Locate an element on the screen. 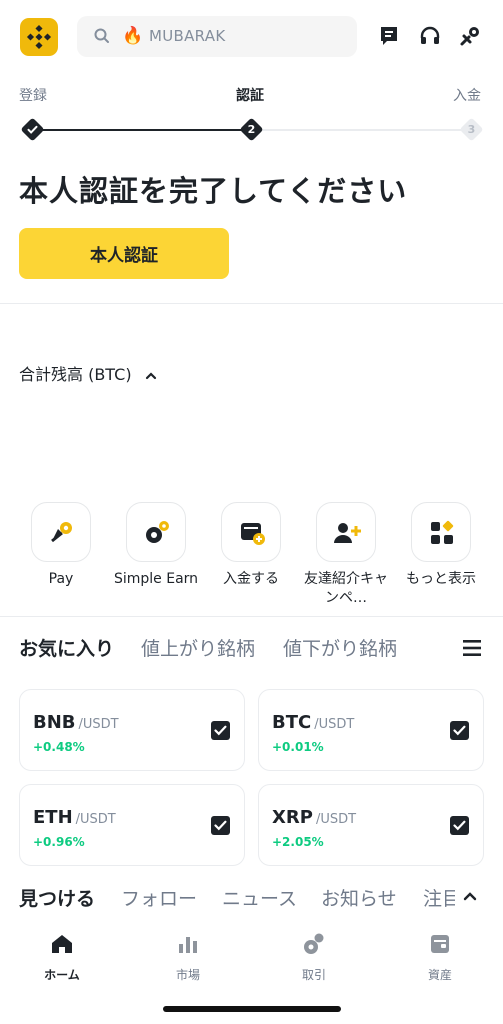 The height and width of the screenshot is (1024, 503). coin-card-btc: BTC/USDT +0.01% is located at coordinates (371, 730).